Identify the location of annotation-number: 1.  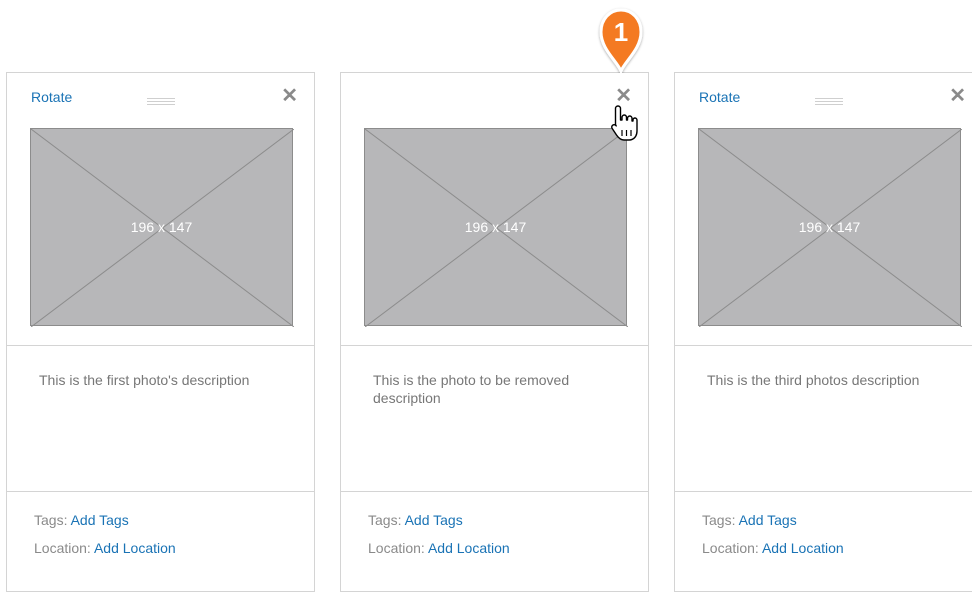
(621, 32).